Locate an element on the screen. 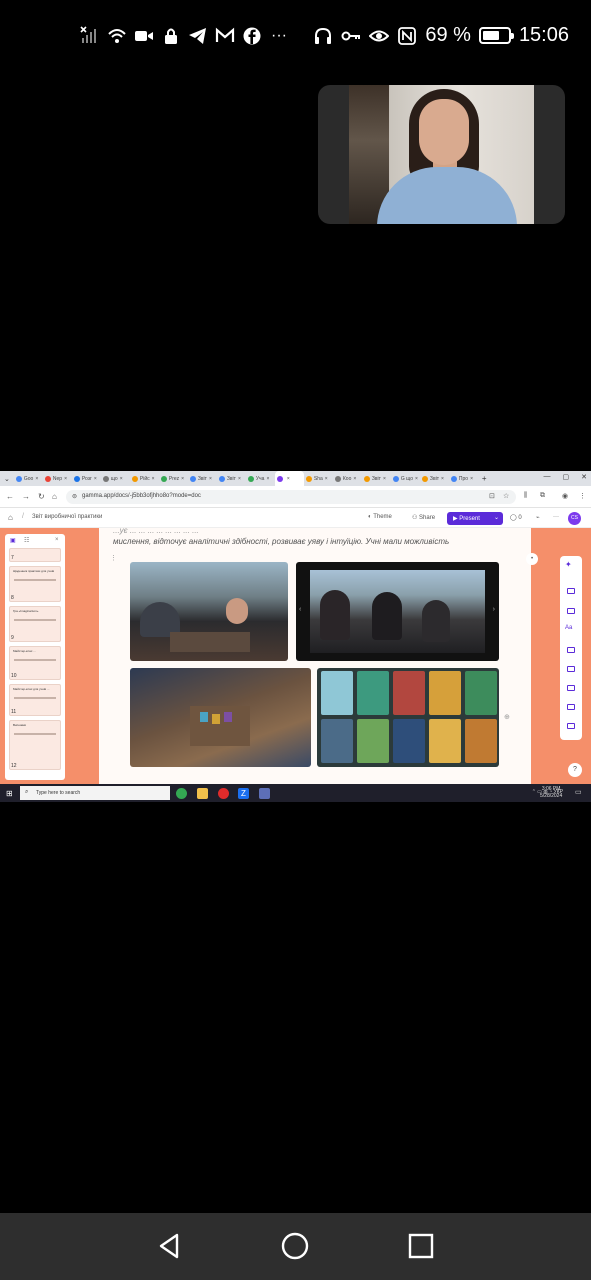 Image resolution: width=591 pixels, height=1280 pixels. browser-tab: Sha × is located at coordinates (318, 478).